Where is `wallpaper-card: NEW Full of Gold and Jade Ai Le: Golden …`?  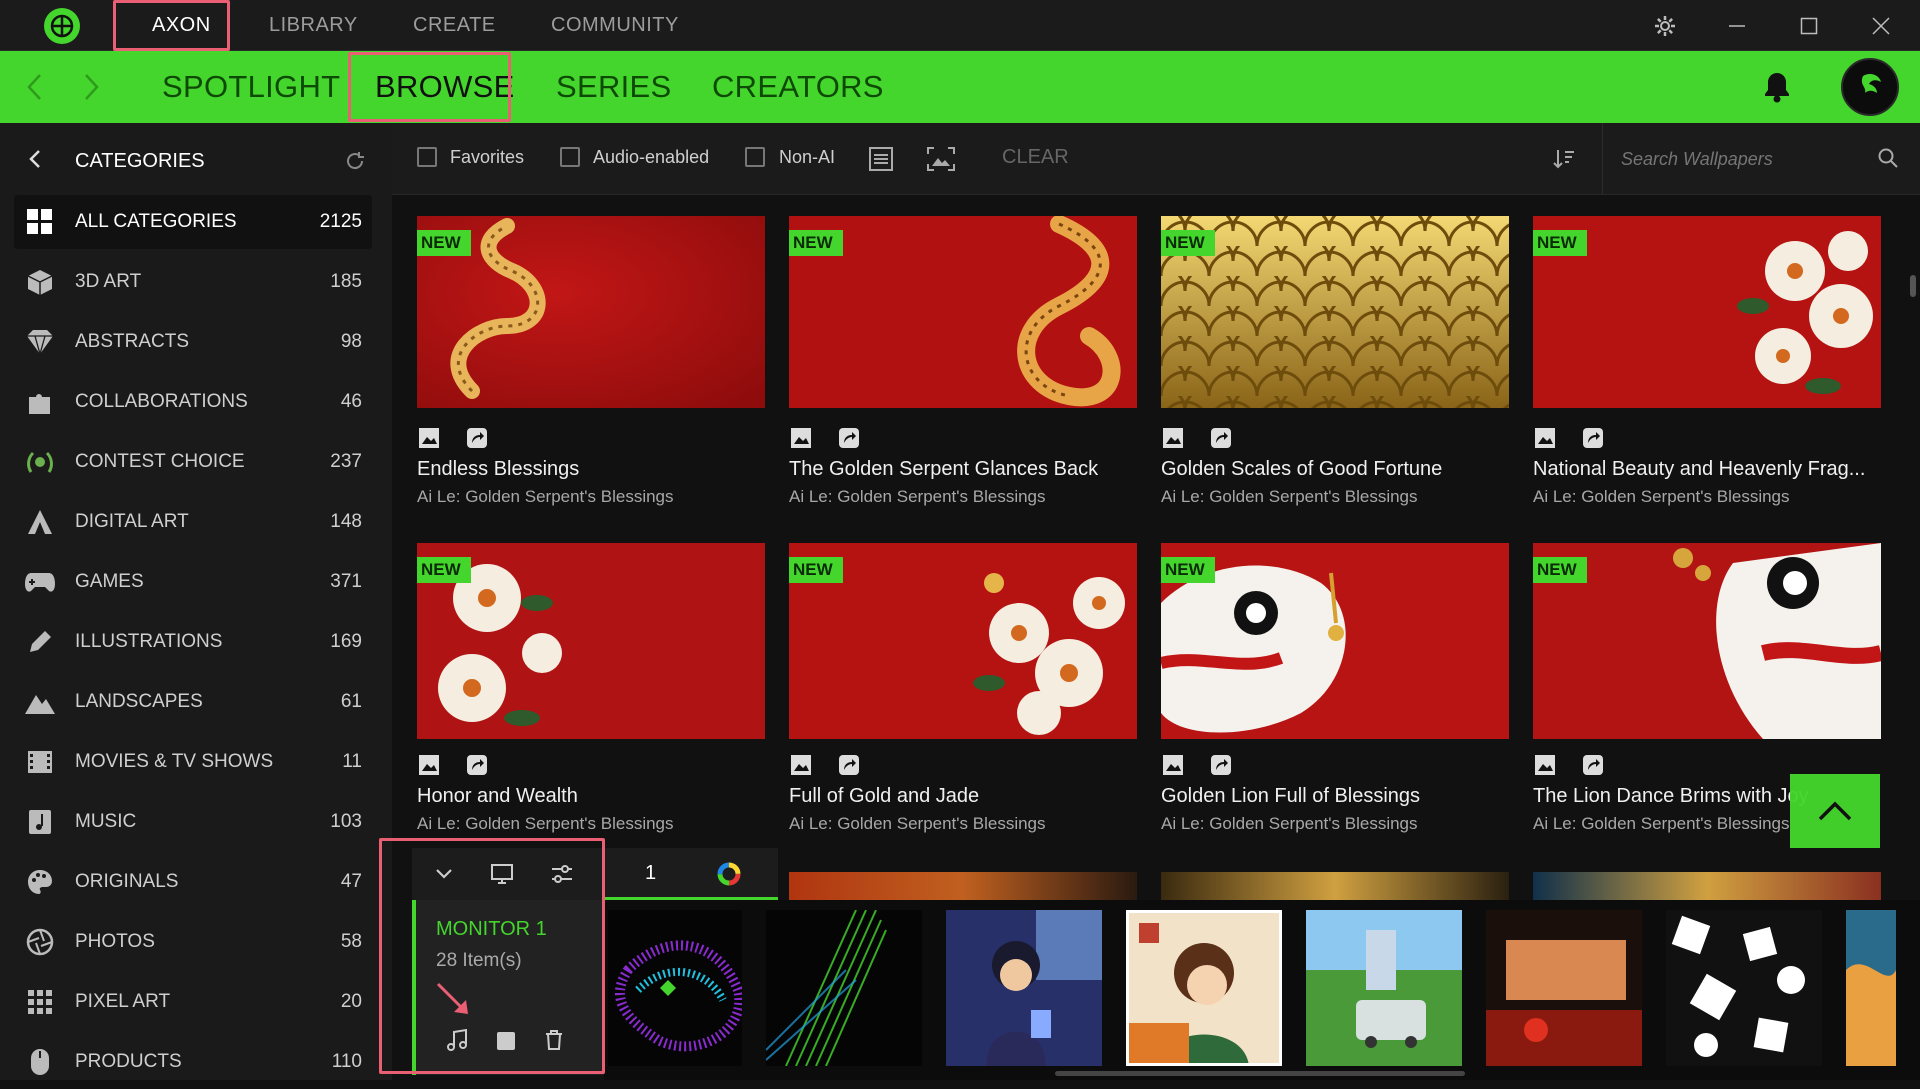
wallpaper-card: NEW Full of Gold and Jade Ai Le: Golden … is located at coordinates (963, 688).